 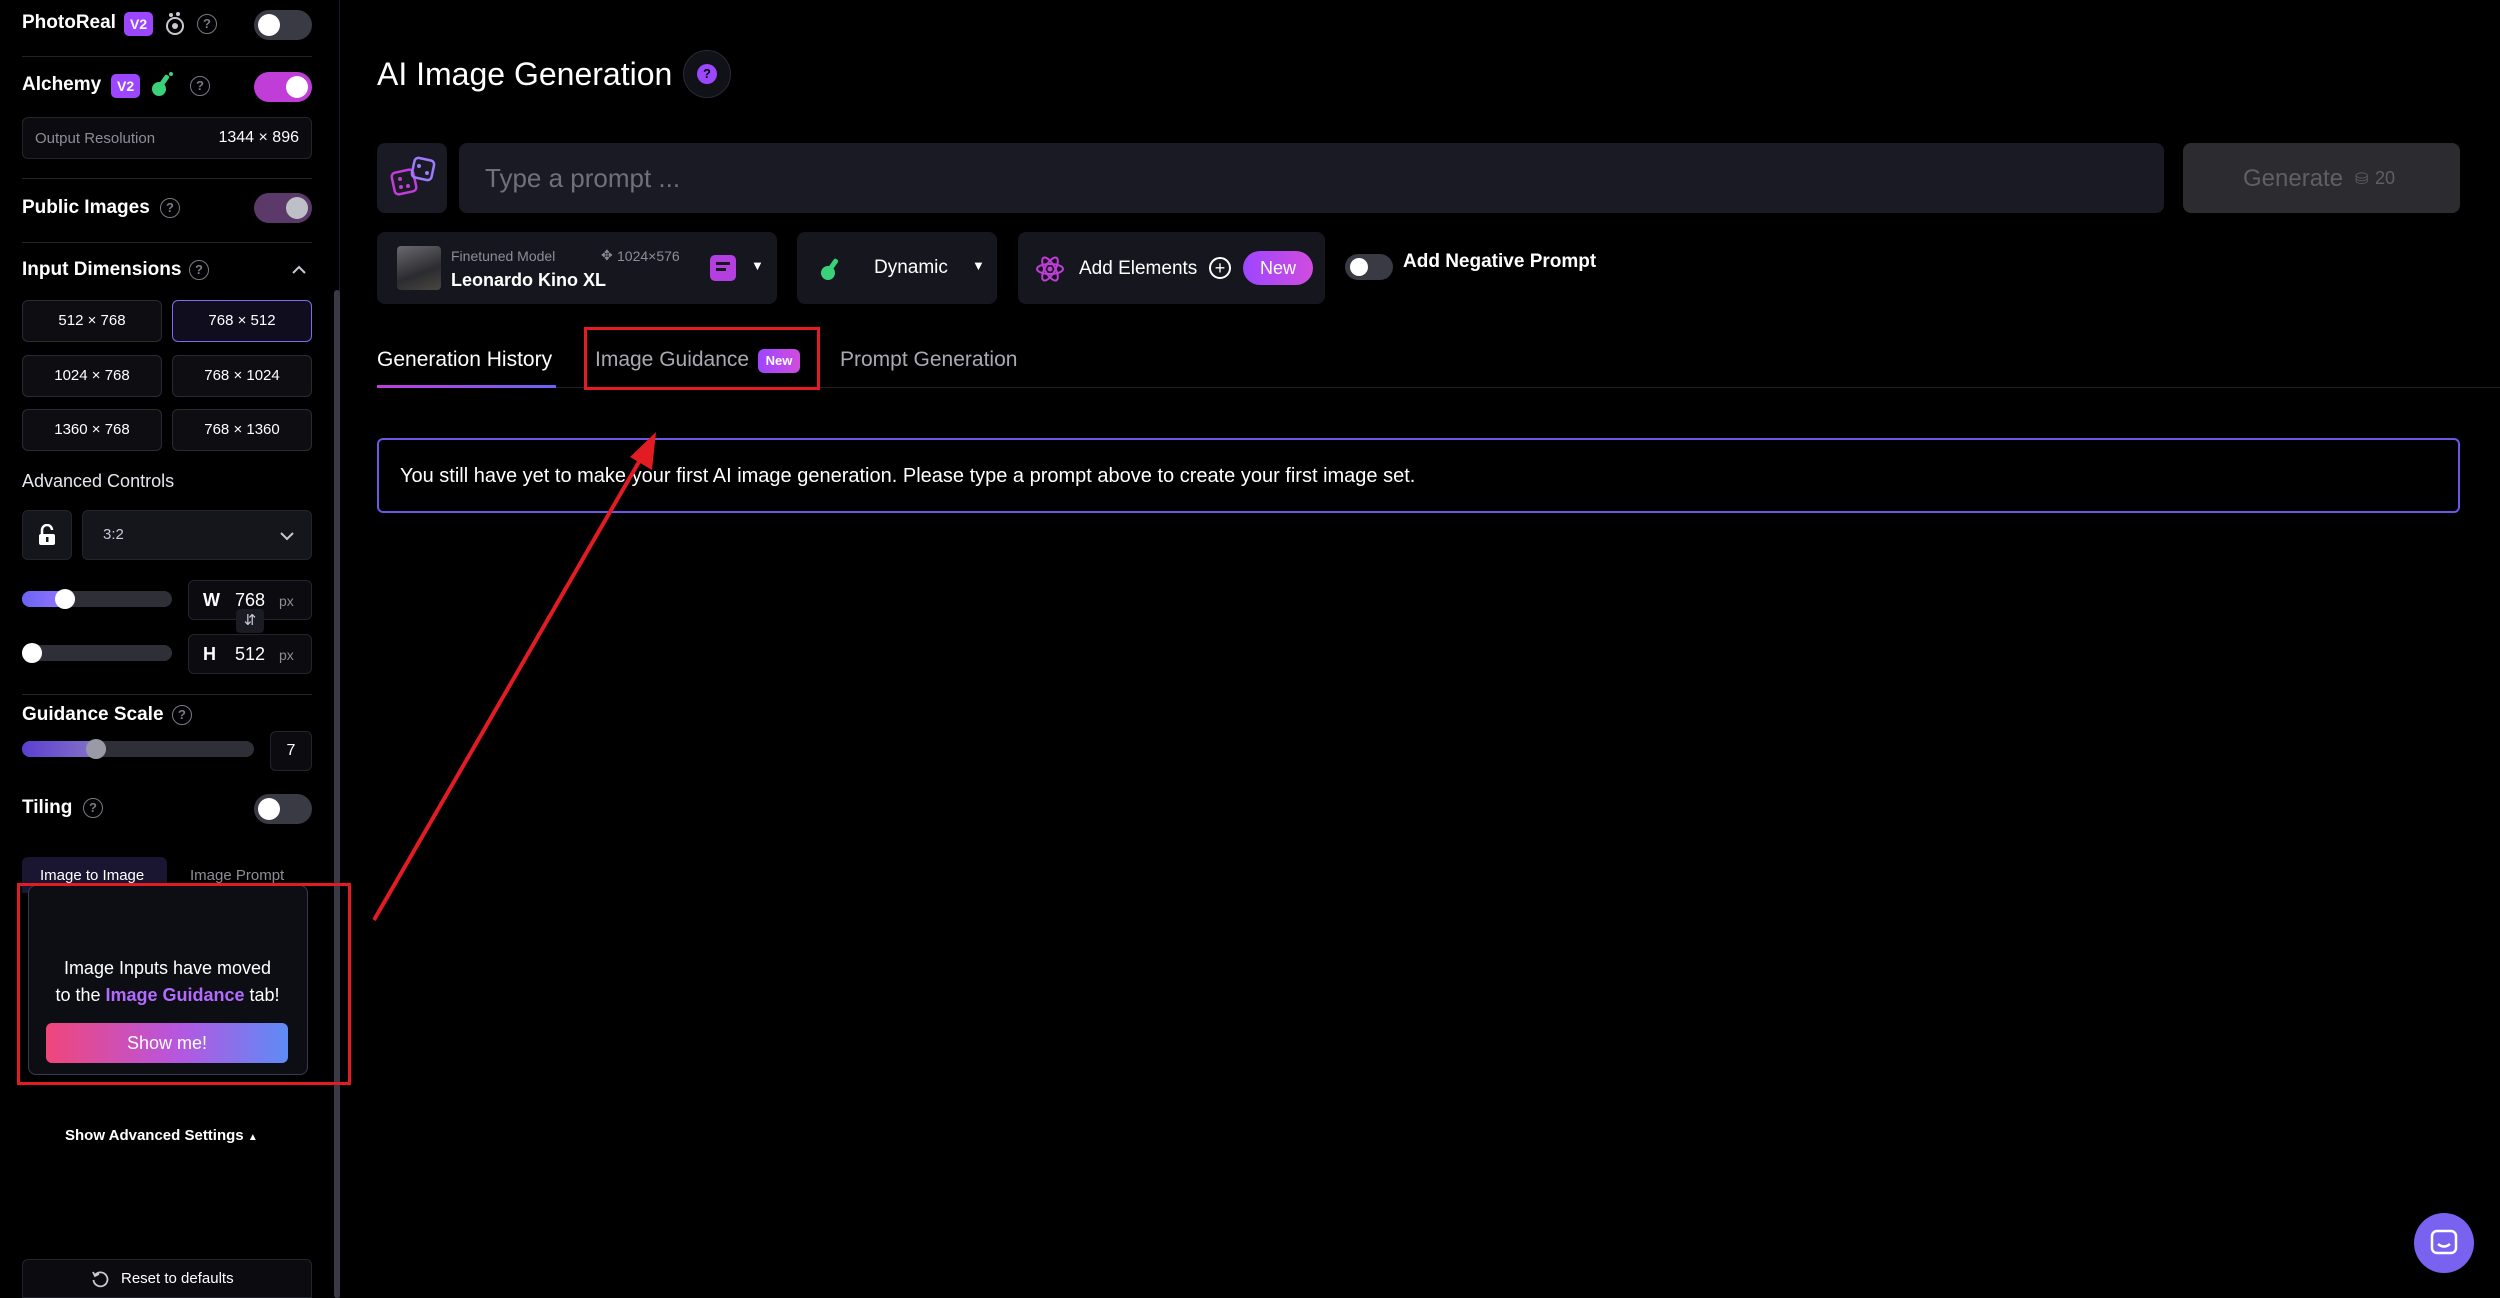 What do you see at coordinates (167, 138) in the screenshot?
I see `output-resolution-field: Output Resolution 1344 × 896` at bounding box center [167, 138].